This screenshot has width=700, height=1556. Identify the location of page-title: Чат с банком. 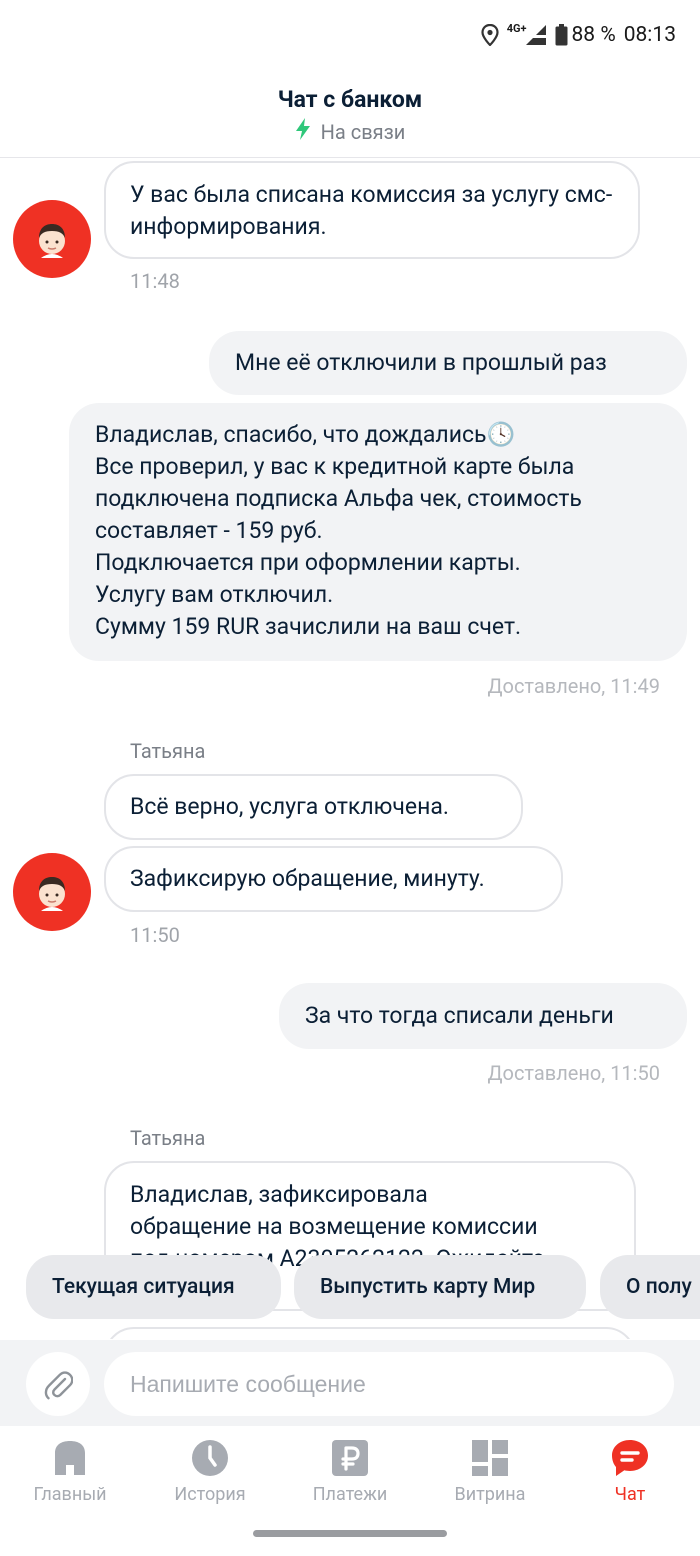
(350, 99).